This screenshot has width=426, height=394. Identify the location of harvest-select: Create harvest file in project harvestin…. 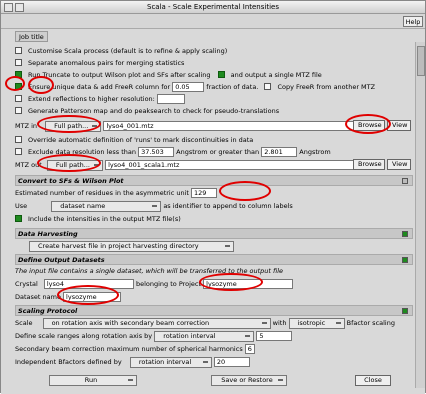
(131, 246).